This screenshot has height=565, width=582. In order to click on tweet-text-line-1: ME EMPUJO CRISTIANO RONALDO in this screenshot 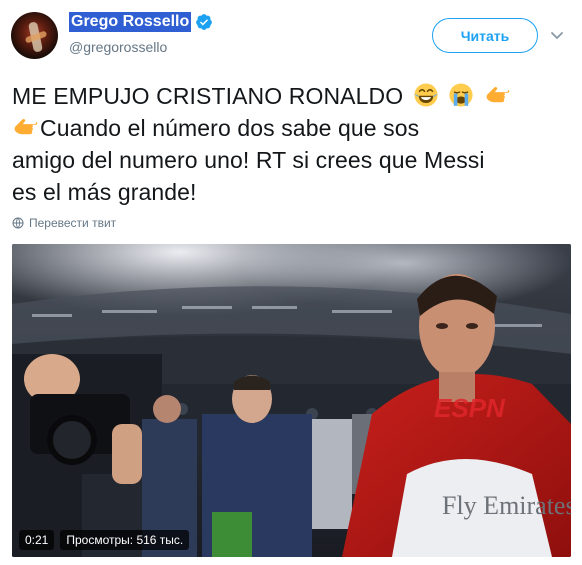, I will do `click(208, 96)`.